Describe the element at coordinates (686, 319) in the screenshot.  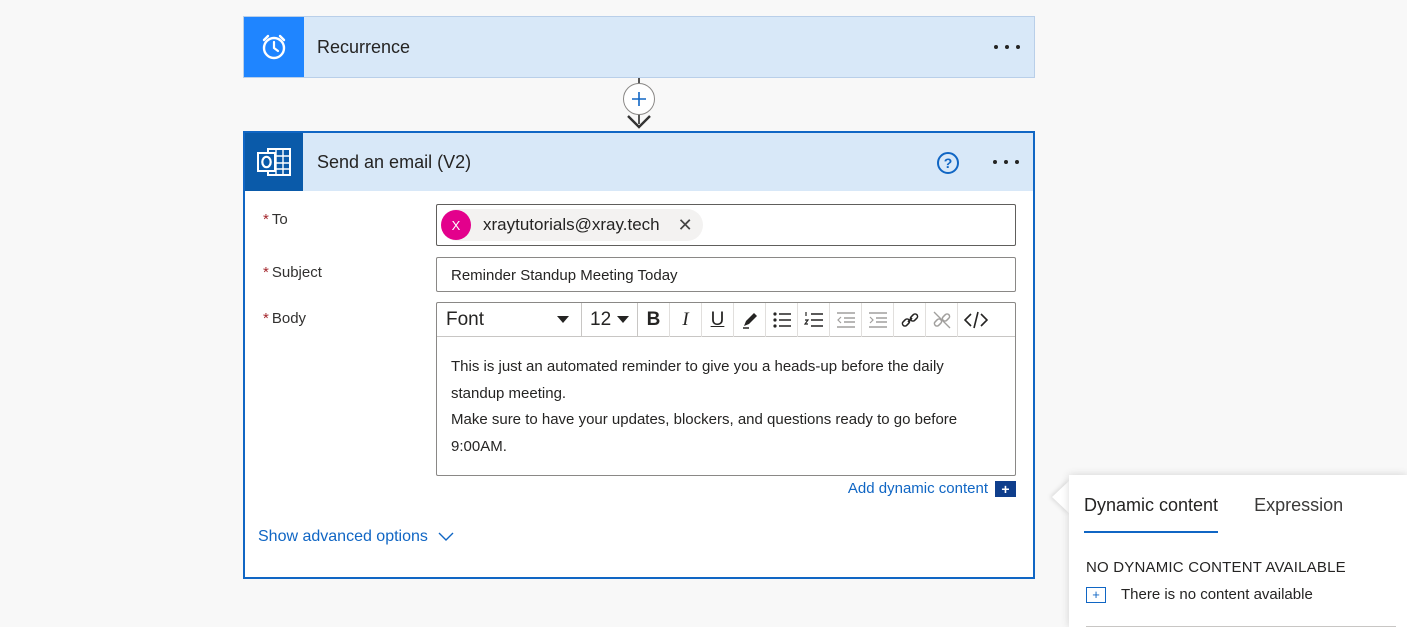
I see `italic-button: I` at that location.